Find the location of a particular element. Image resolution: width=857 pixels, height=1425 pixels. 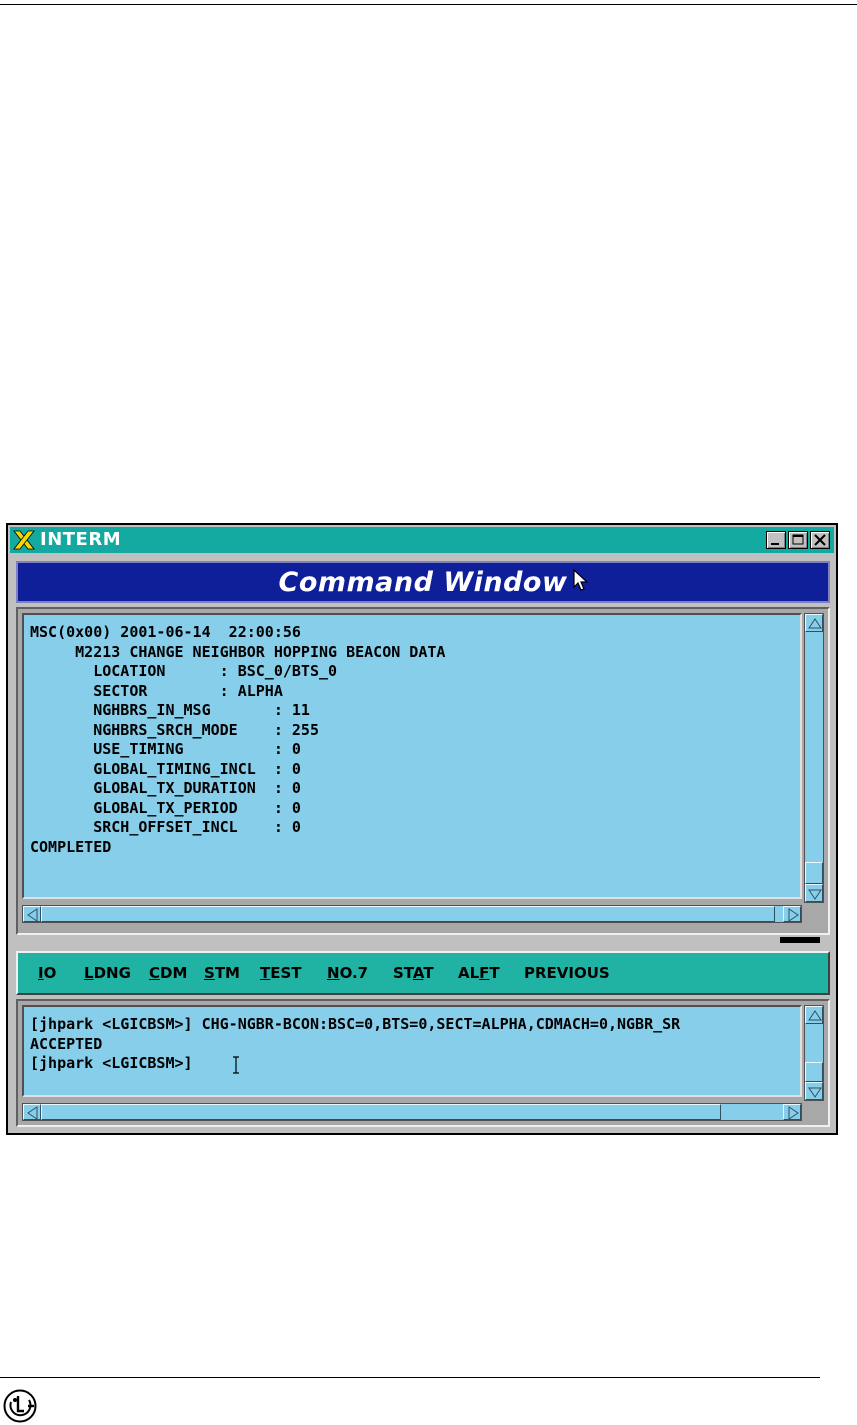

minimize-button is located at coordinates (776, 540).